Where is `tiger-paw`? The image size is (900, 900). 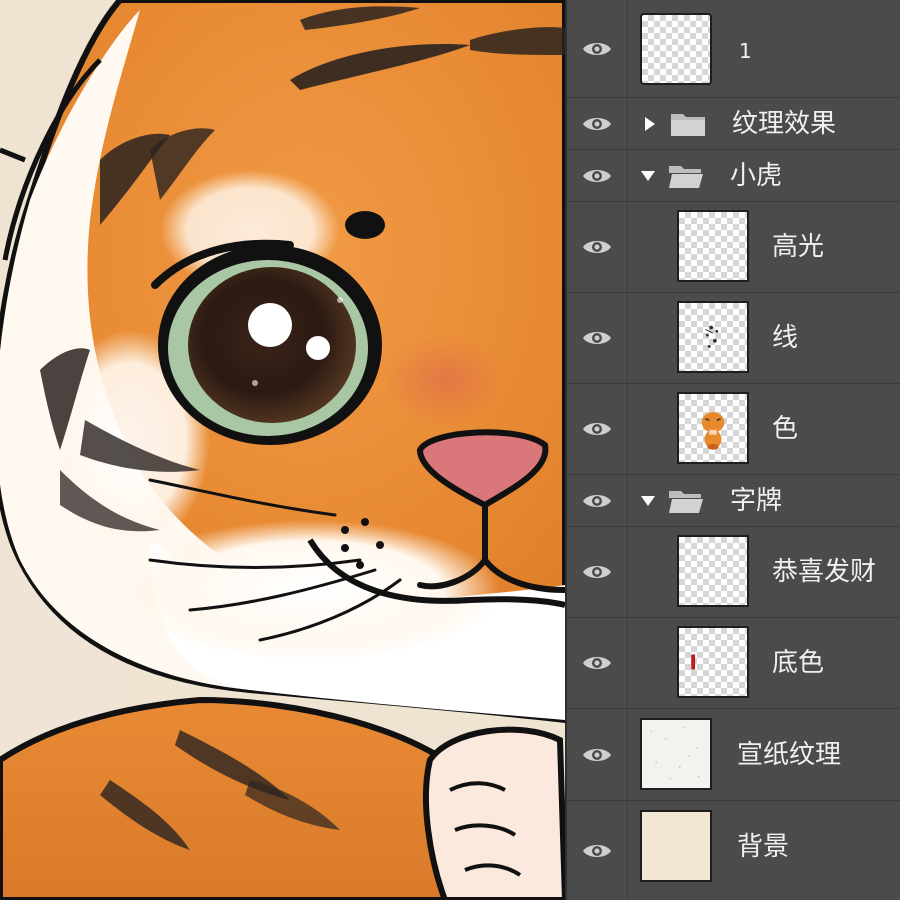 tiger-paw is located at coordinates (494, 813).